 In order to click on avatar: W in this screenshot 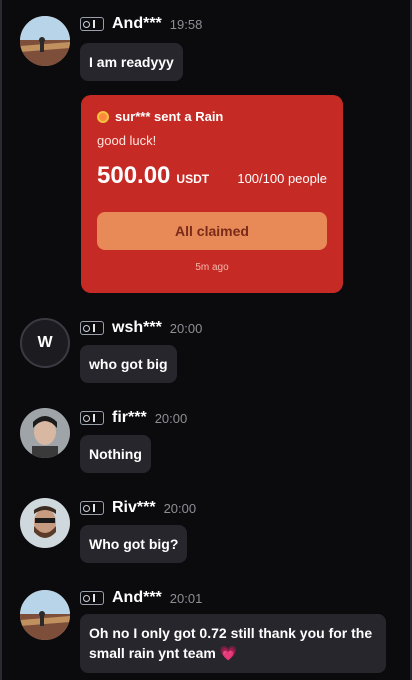, I will do `click(45, 343)`.